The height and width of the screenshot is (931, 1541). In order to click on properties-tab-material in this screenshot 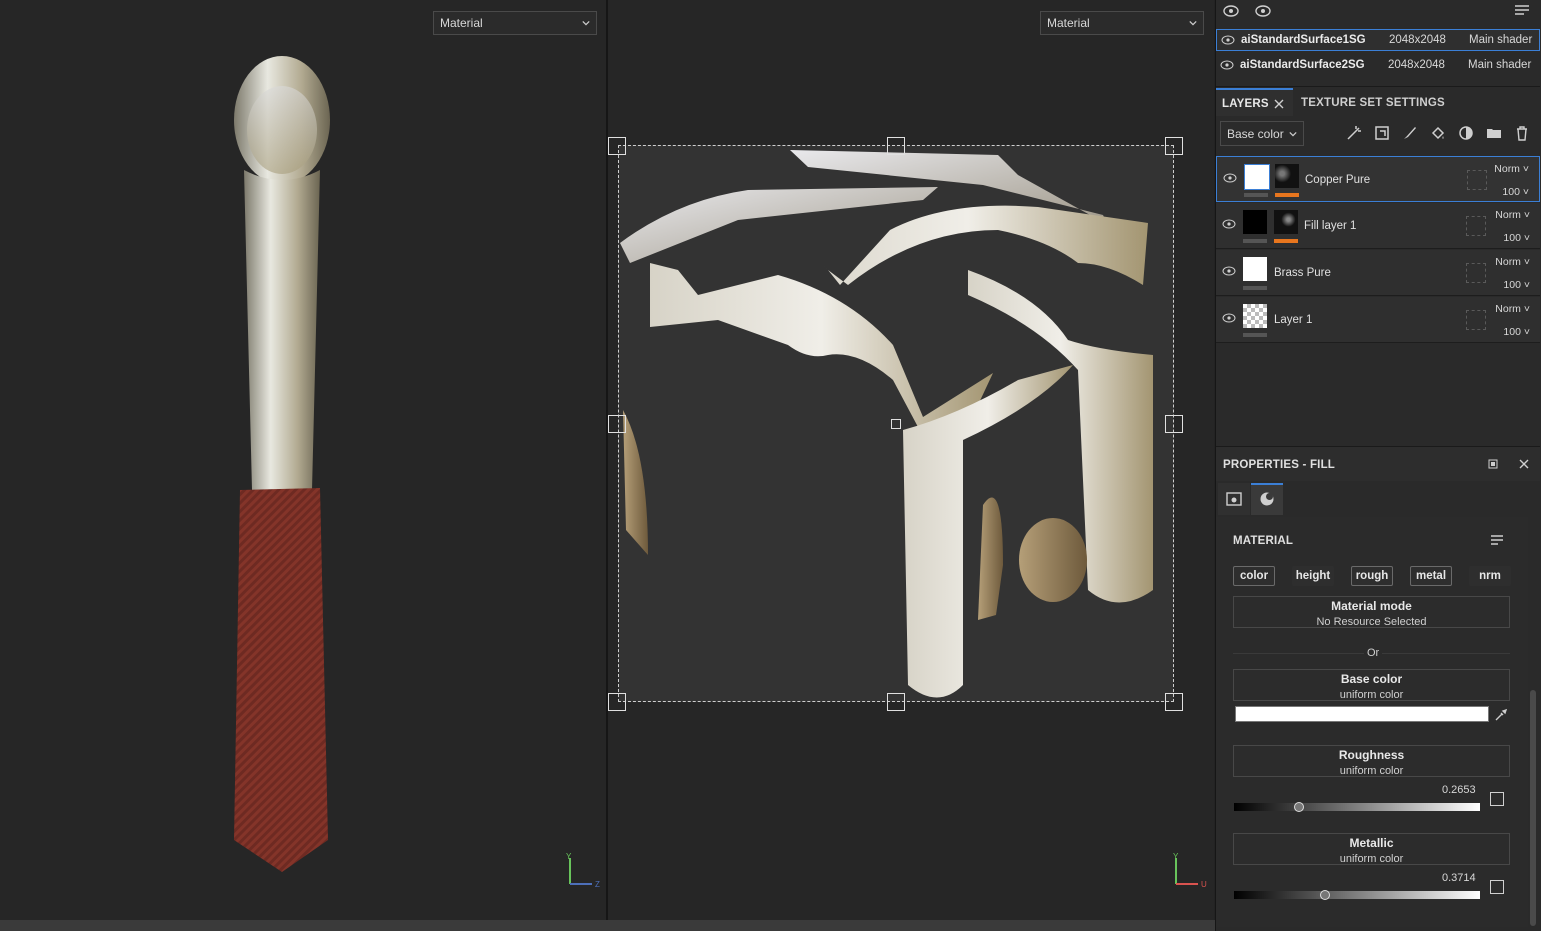, I will do `click(1267, 499)`.